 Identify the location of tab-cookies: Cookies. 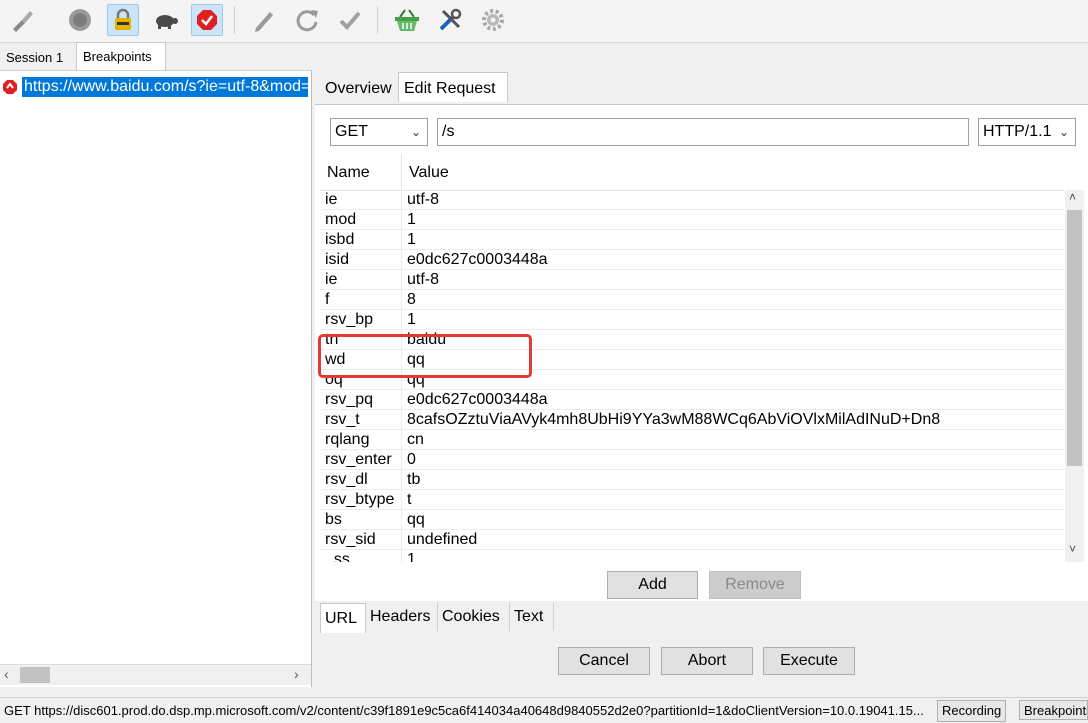
(474, 617).